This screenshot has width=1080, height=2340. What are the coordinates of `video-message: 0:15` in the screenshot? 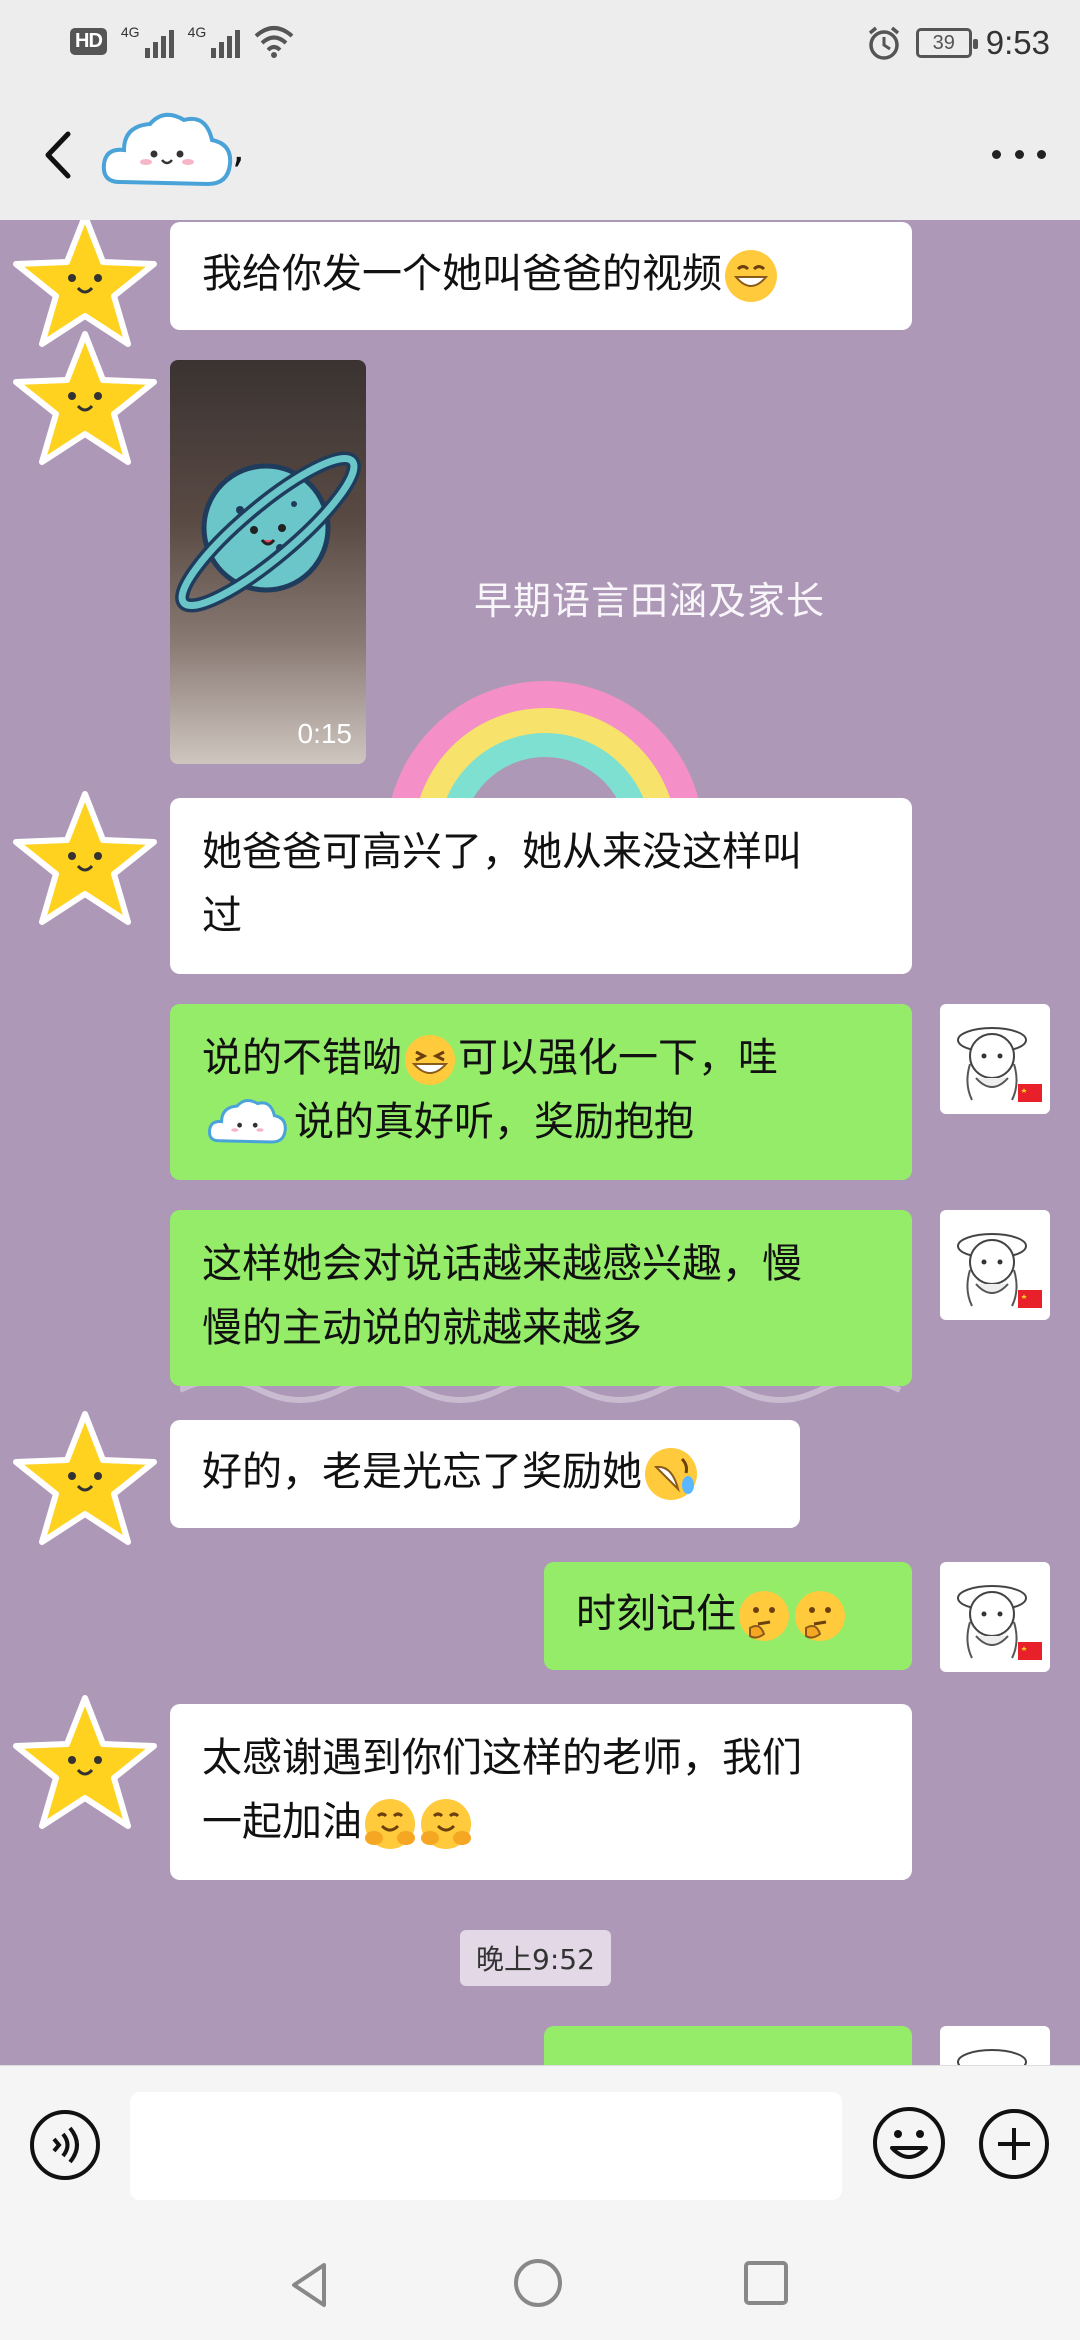 It's located at (268, 562).